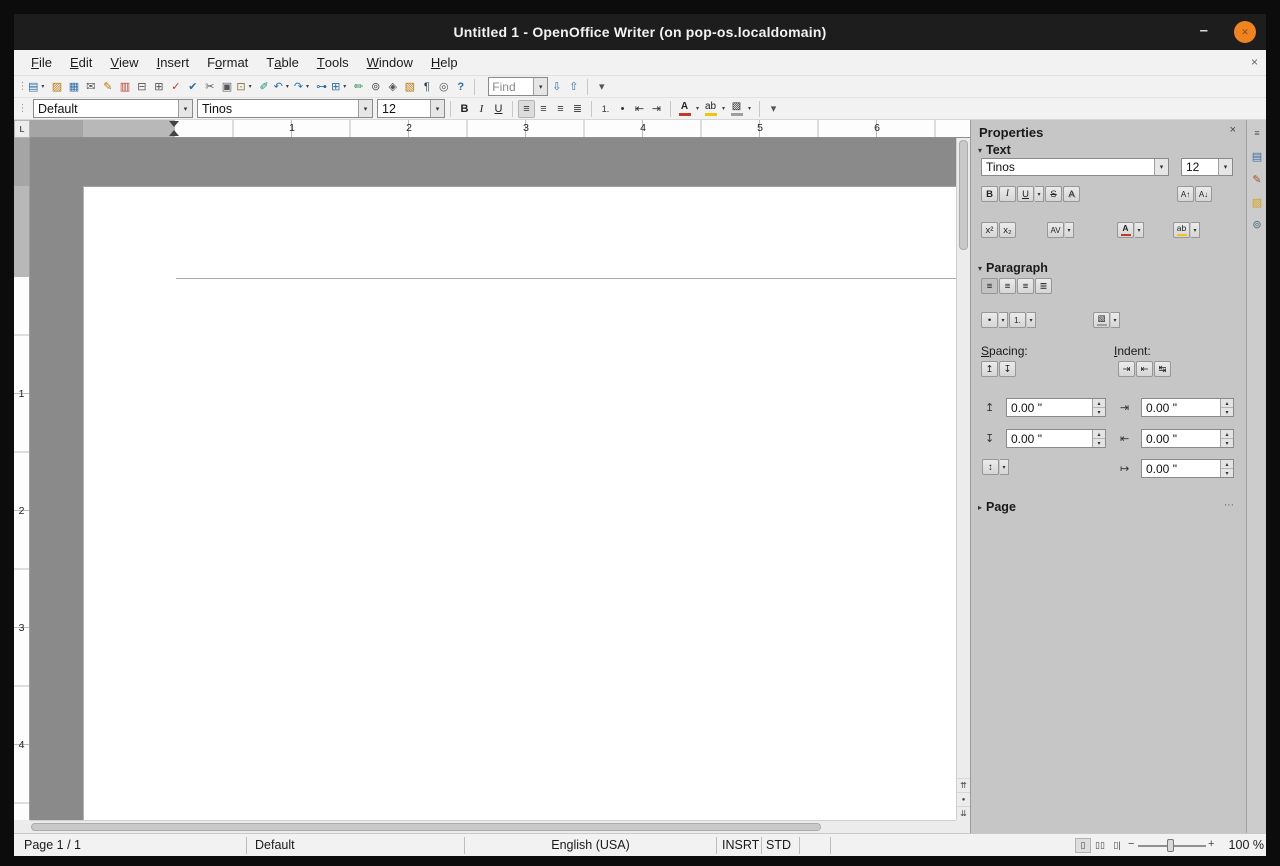  Describe the element at coordinates (1039, 194) in the screenshot. I see `underline-dropdown-icon: ▾` at that location.